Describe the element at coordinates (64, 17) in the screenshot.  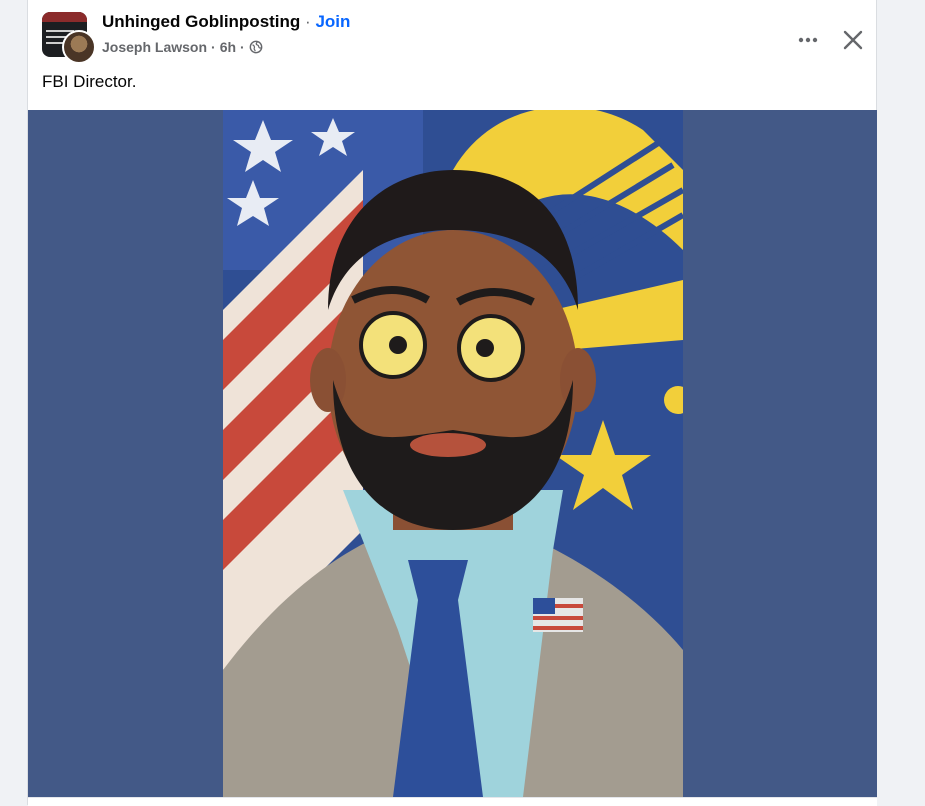
I see `group-avatar-band` at that location.